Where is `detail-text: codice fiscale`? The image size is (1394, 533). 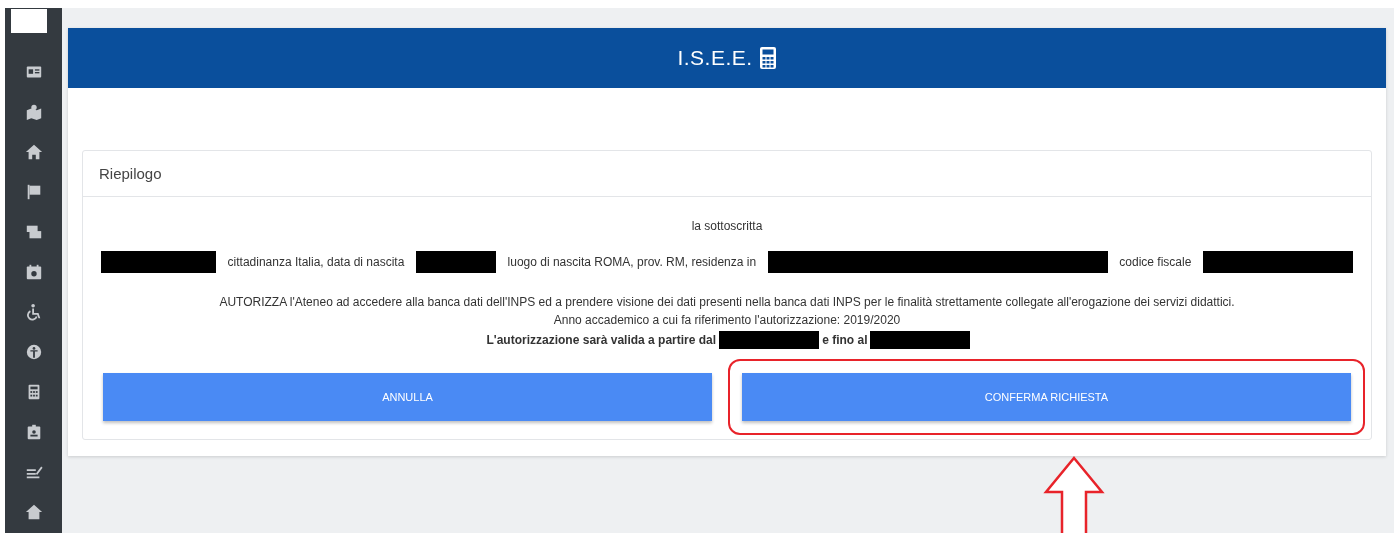
detail-text: codice fiscale is located at coordinates (1155, 262).